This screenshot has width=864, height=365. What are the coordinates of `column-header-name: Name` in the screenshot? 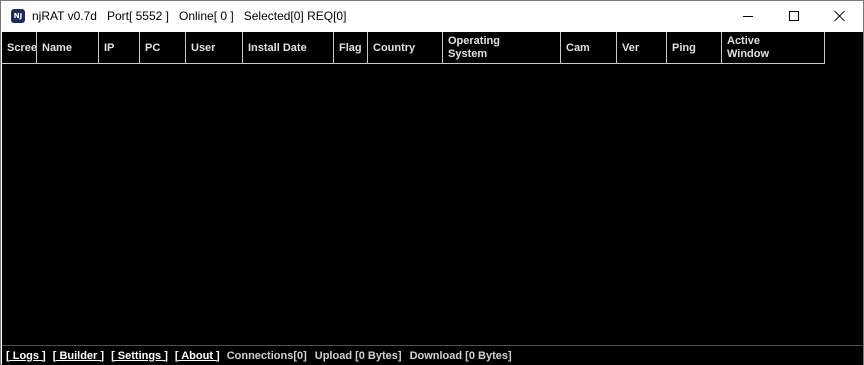 It's located at (68, 48).